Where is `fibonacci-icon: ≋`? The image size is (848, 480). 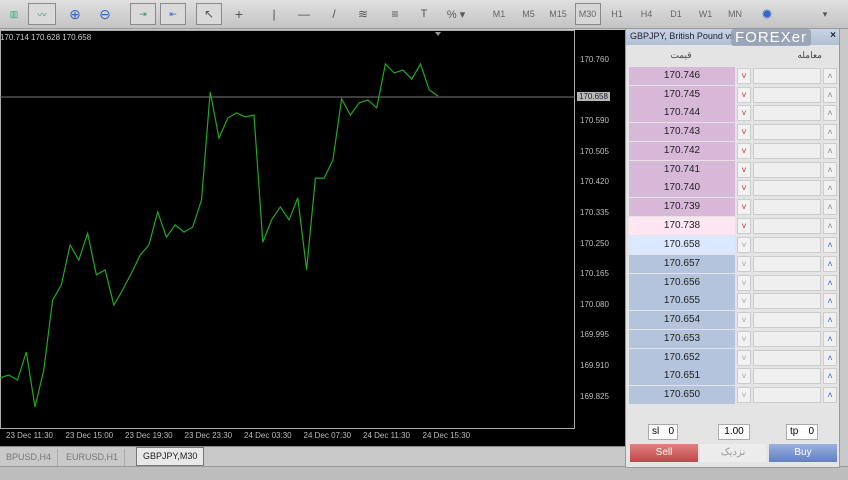
fibonacci-icon: ≋ is located at coordinates (363, 14).